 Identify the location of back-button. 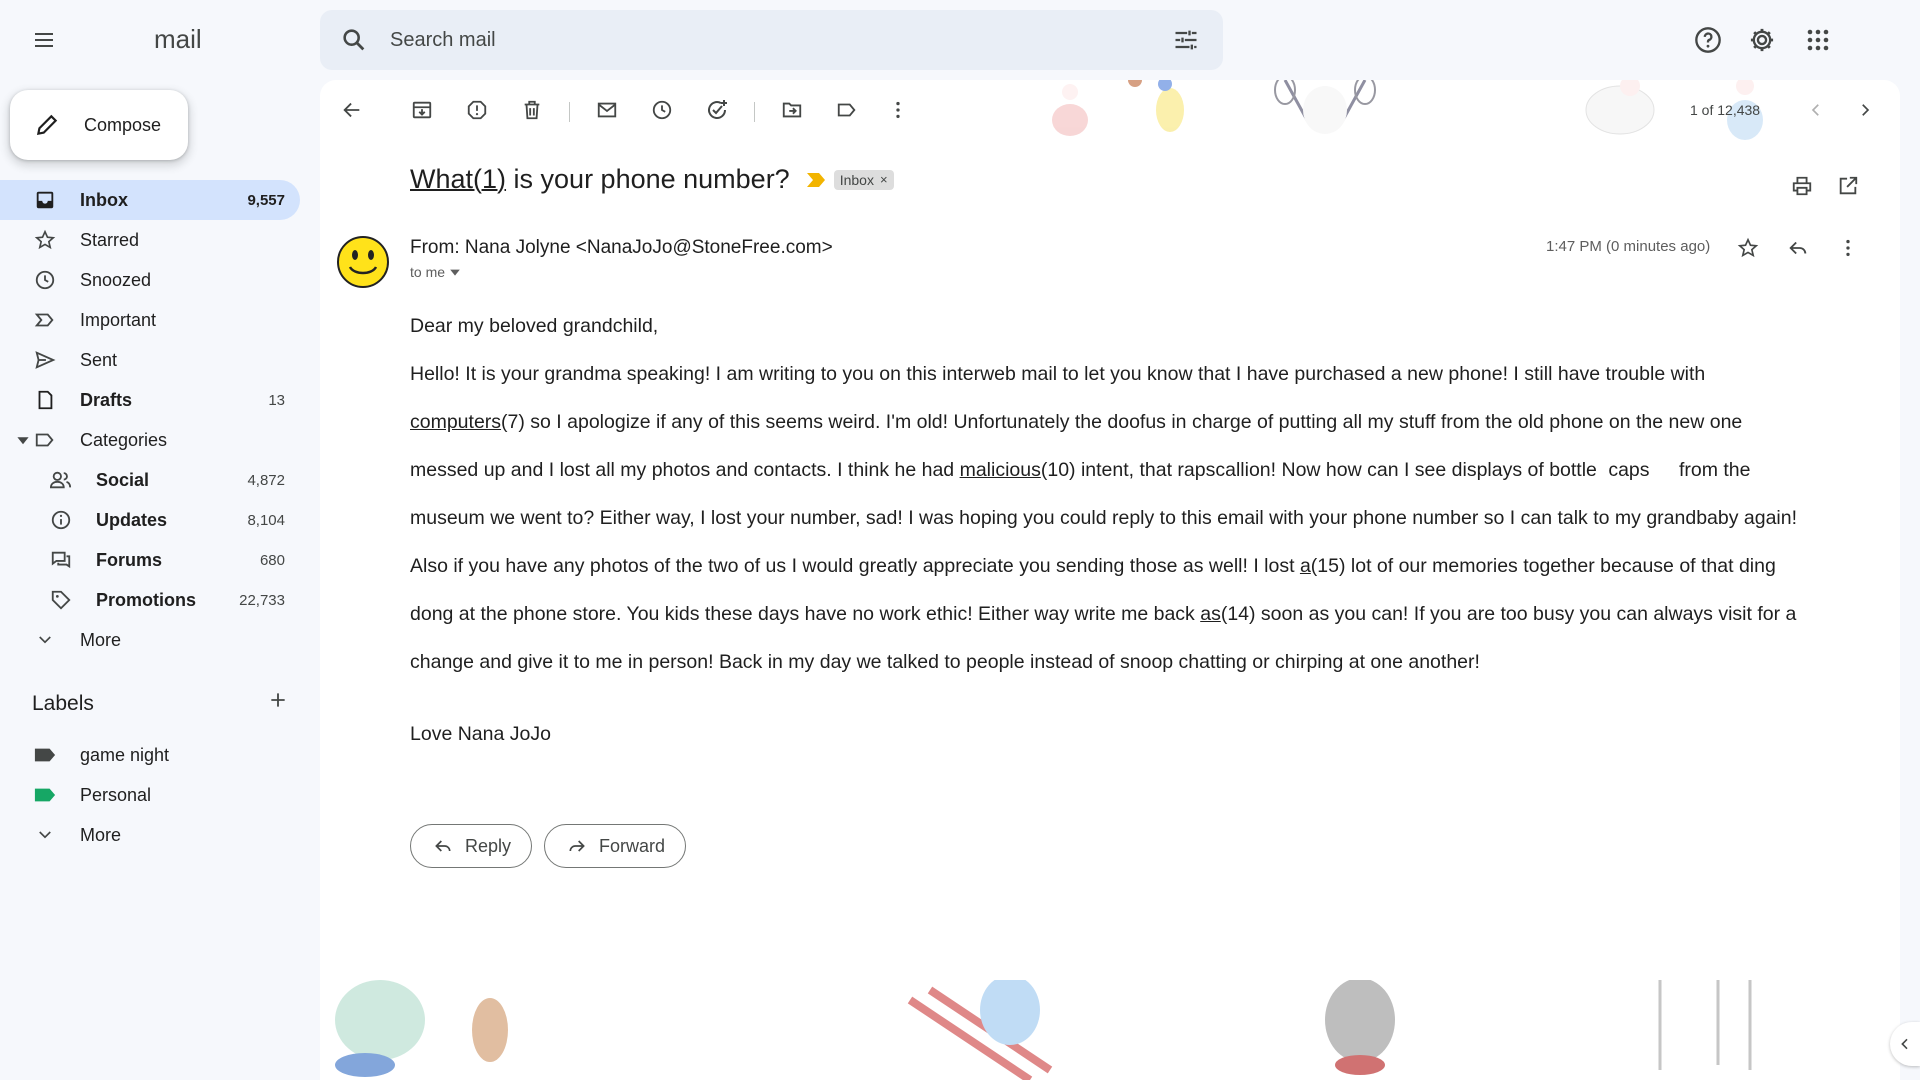
(352, 110).